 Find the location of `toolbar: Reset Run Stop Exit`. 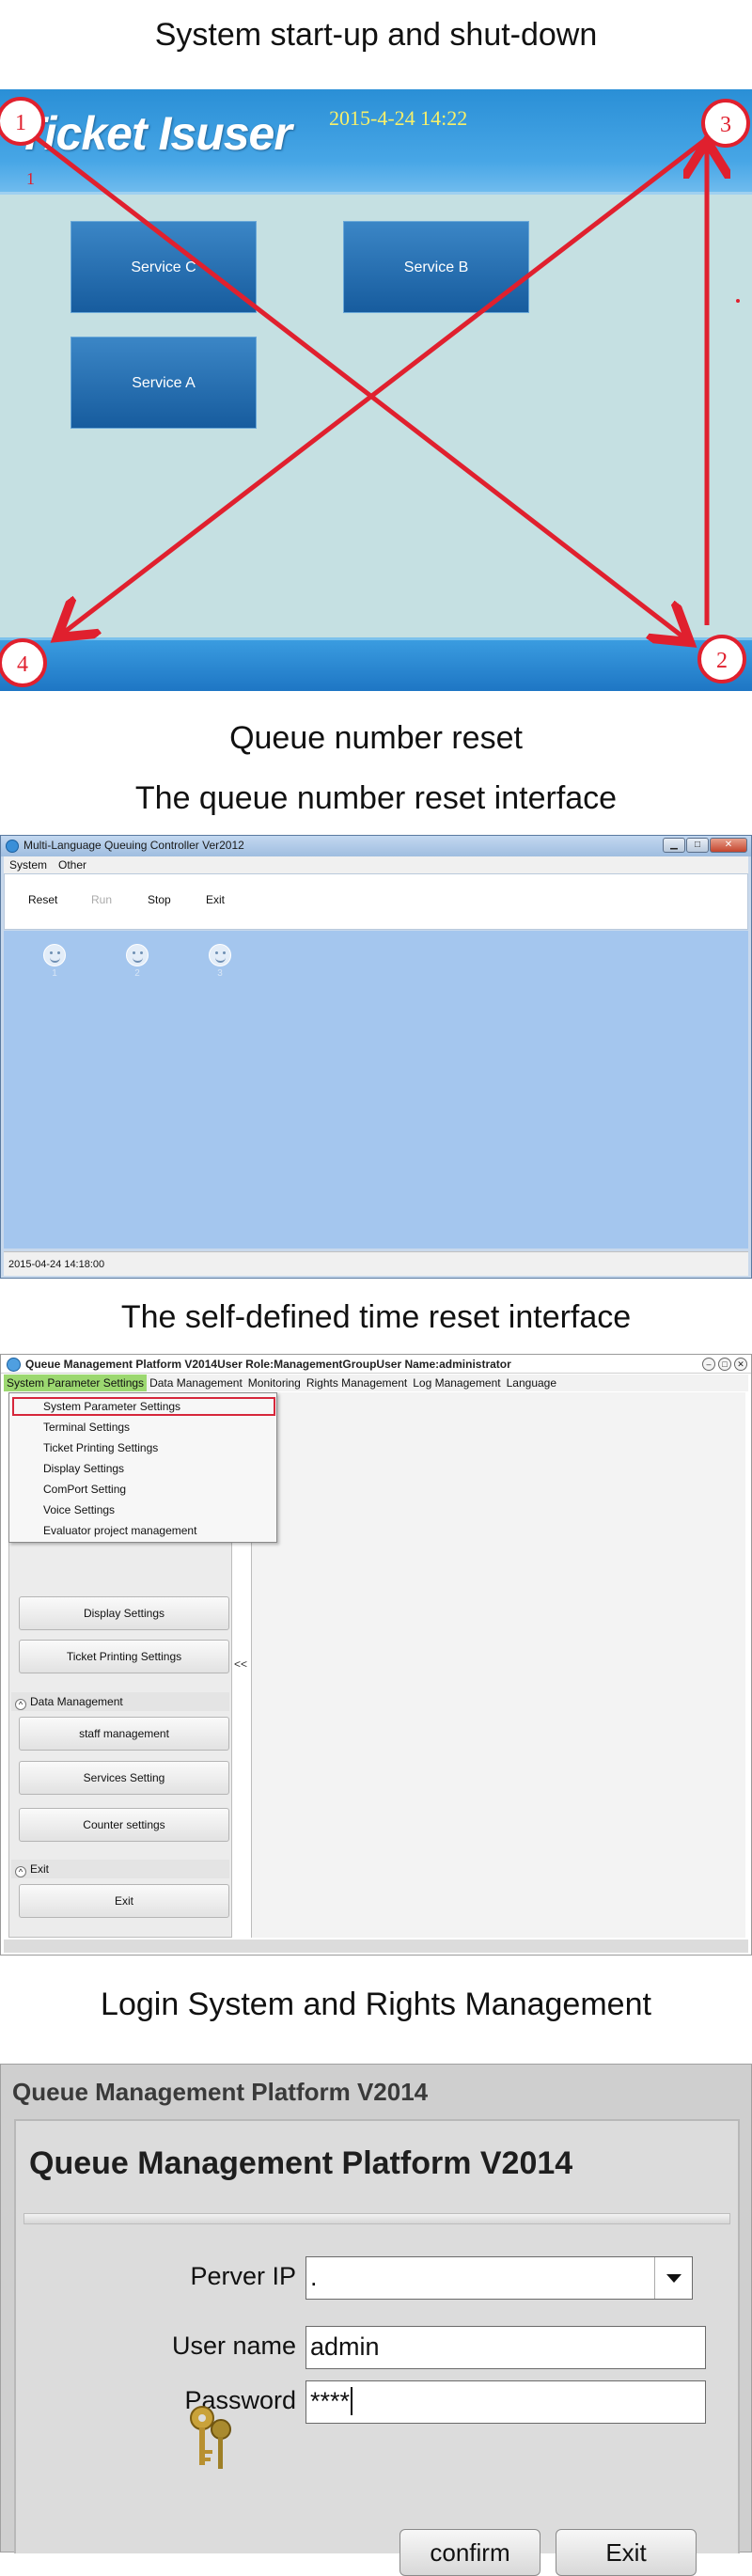

toolbar: Reset Run Stop Exit is located at coordinates (376, 902).